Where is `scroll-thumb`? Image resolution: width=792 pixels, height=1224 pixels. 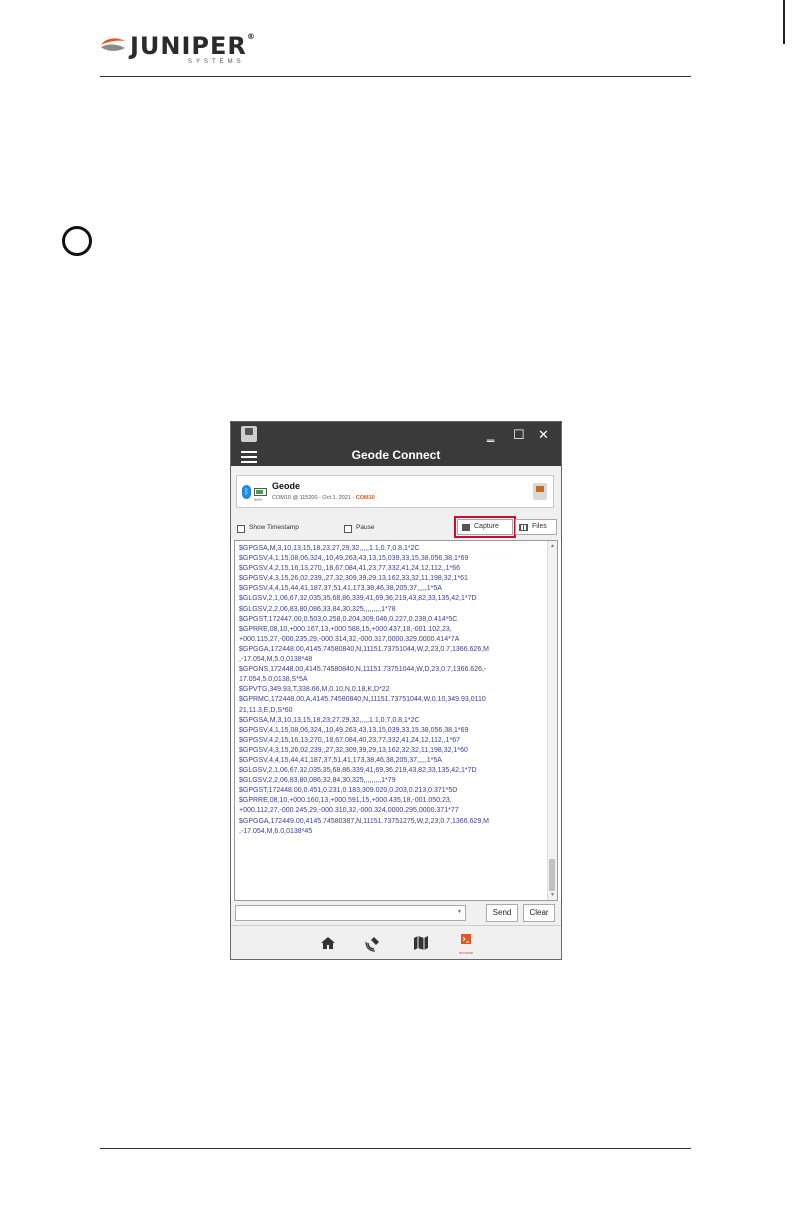
scroll-thumb is located at coordinates (552, 875).